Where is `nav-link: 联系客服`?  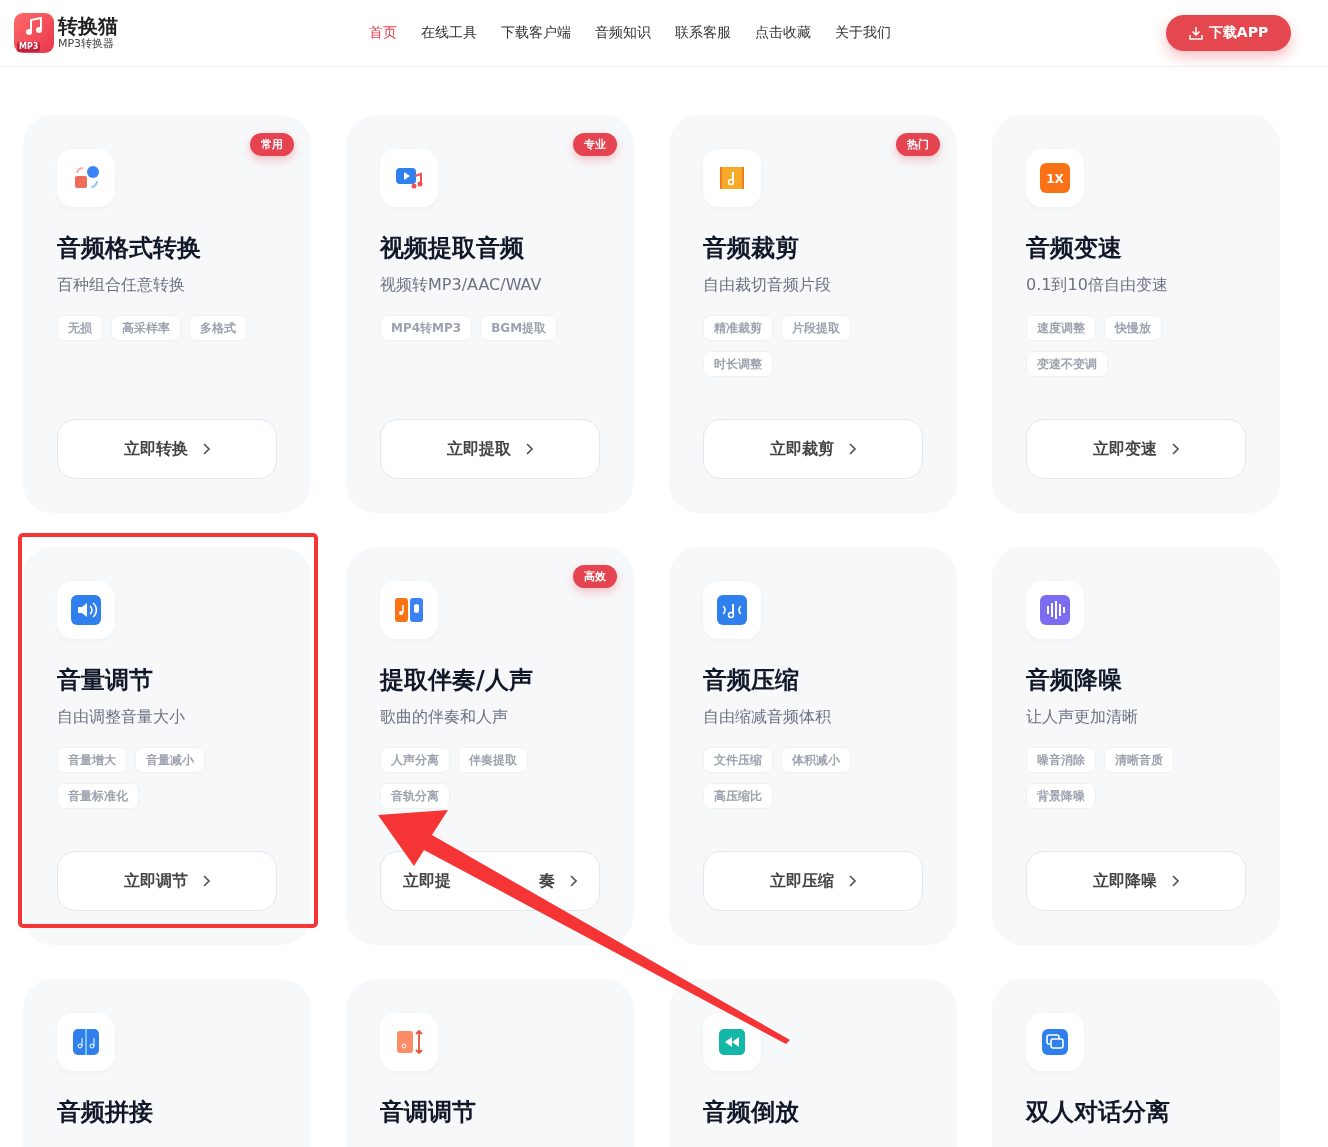 nav-link: 联系客服 is located at coordinates (703, 33).